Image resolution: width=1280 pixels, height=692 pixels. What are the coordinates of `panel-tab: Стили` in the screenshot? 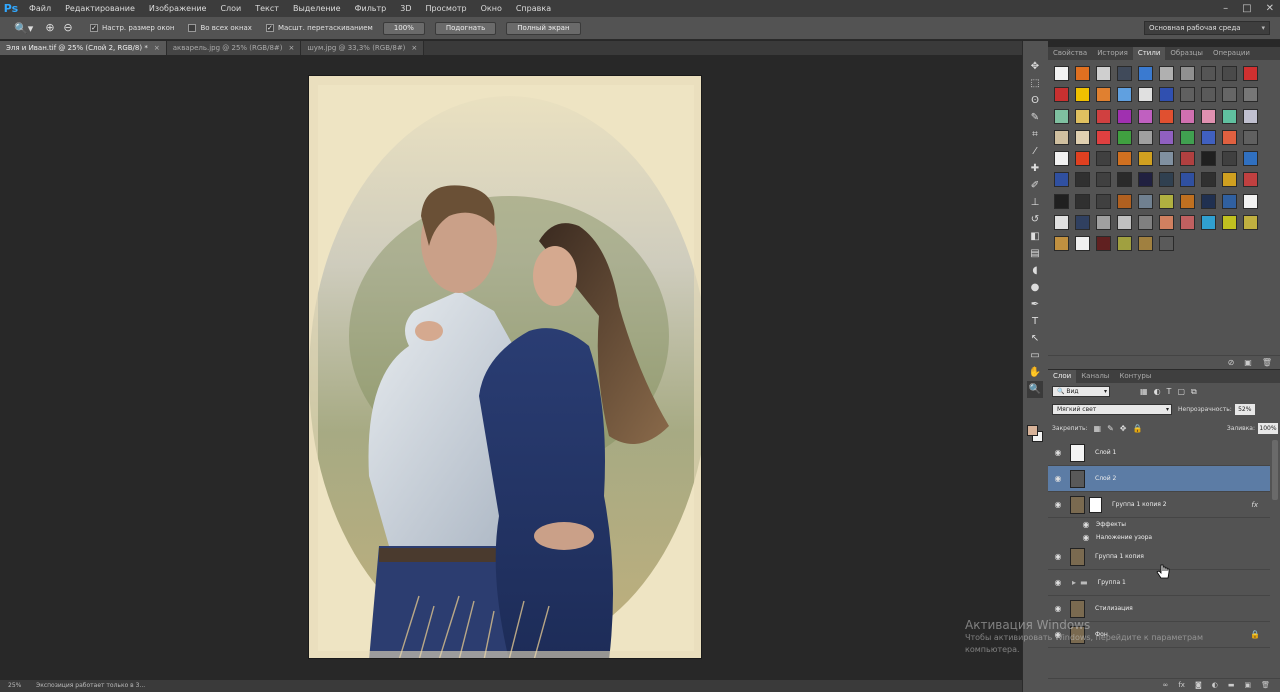 It's located at (1149, 53).